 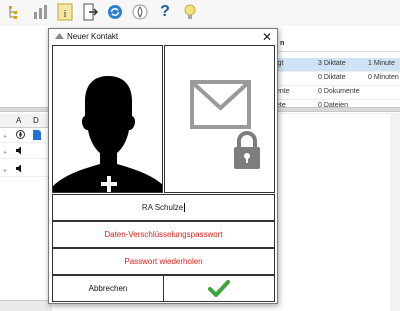 What do you see at coordinates (395, 212) in the screenshot?
I see `vertical-scrollbar` at bounding box center [395, 212].